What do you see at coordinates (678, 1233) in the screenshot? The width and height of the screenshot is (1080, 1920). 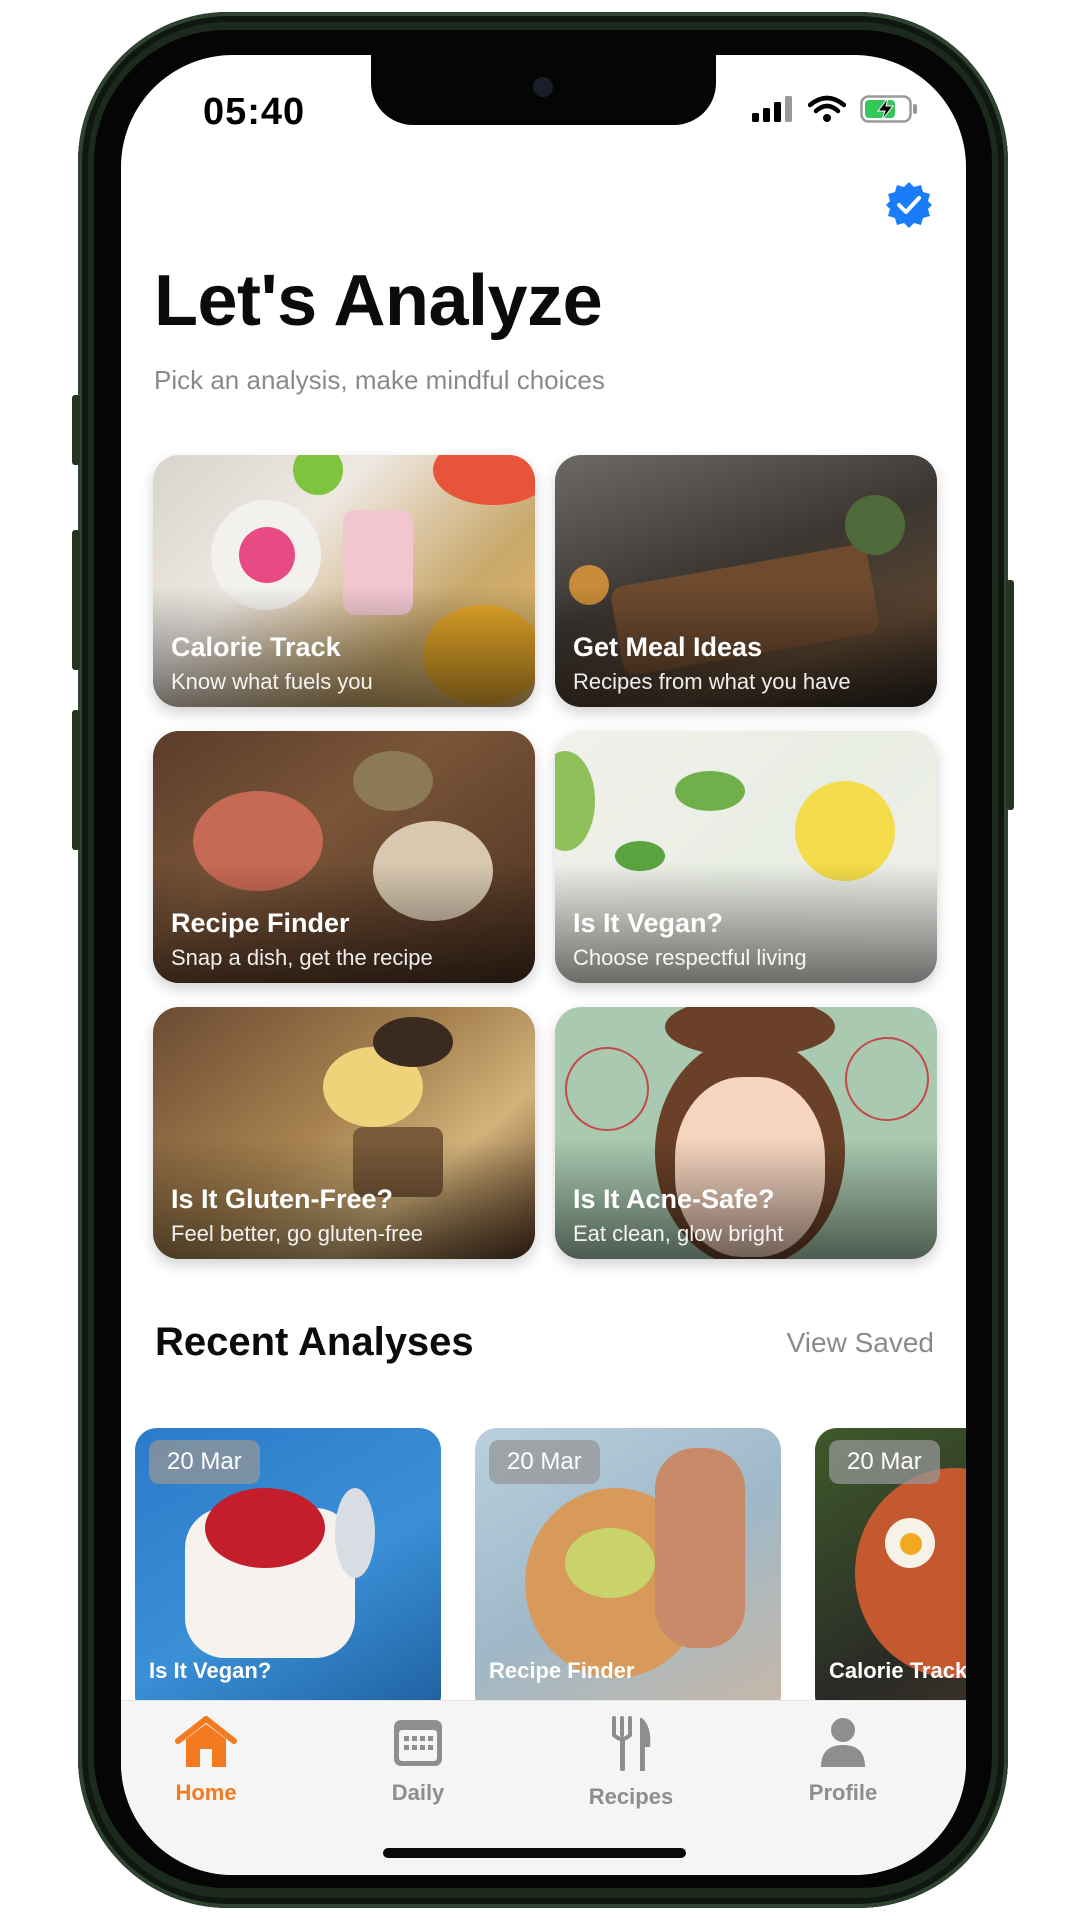 I see `card-subtitle: Eat clean, glow bright` at bounding box center [678, 1233].